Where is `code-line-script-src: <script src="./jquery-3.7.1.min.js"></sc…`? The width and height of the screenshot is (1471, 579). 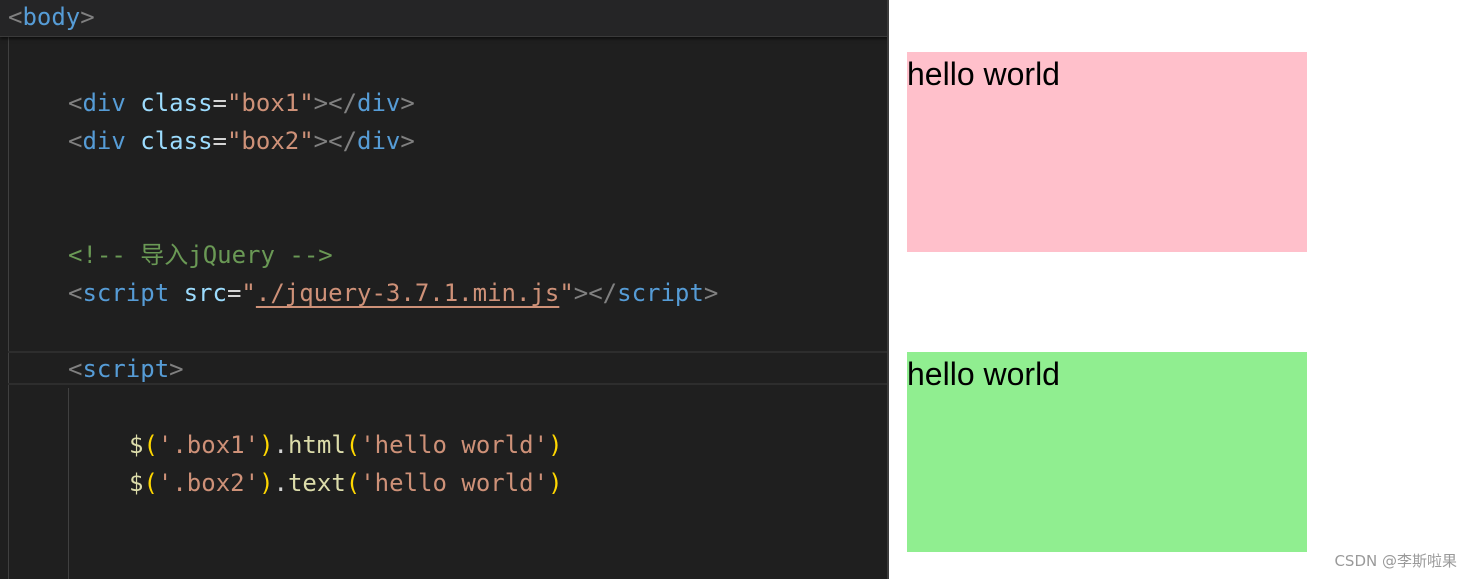
code-line-script-src: <script src="./jquery-3.7.1.min.js"></sc… is located at coordinates (393, 293).